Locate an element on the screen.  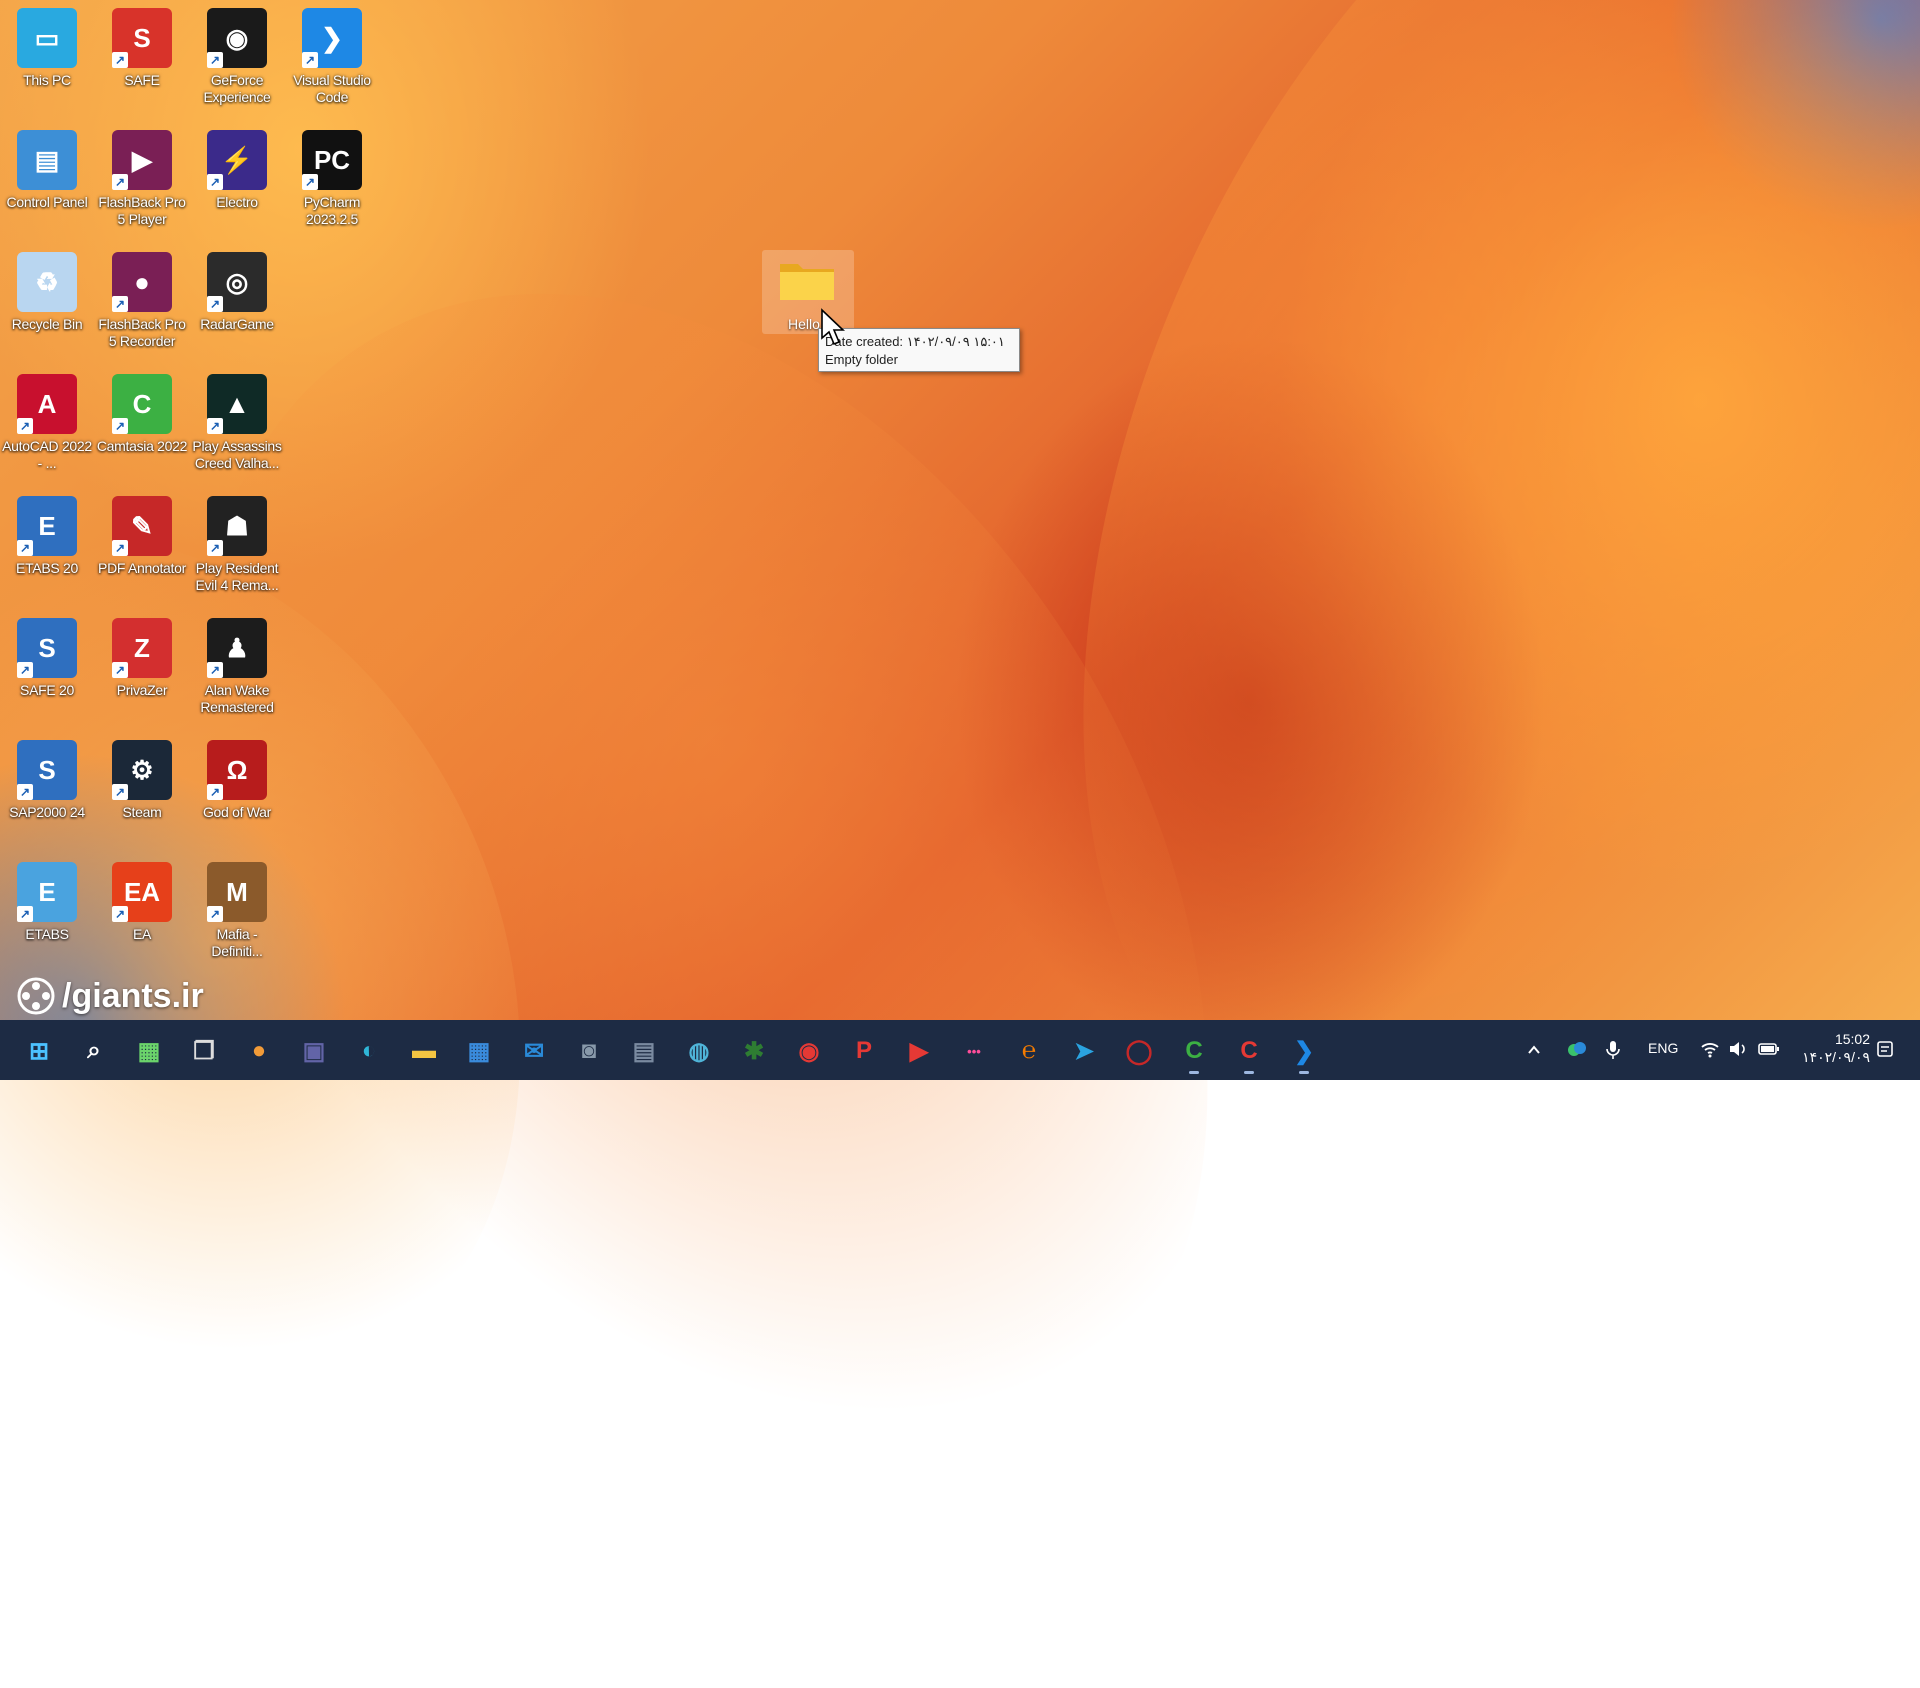
store-button: ▦ is located at coordinates (479, 1051).